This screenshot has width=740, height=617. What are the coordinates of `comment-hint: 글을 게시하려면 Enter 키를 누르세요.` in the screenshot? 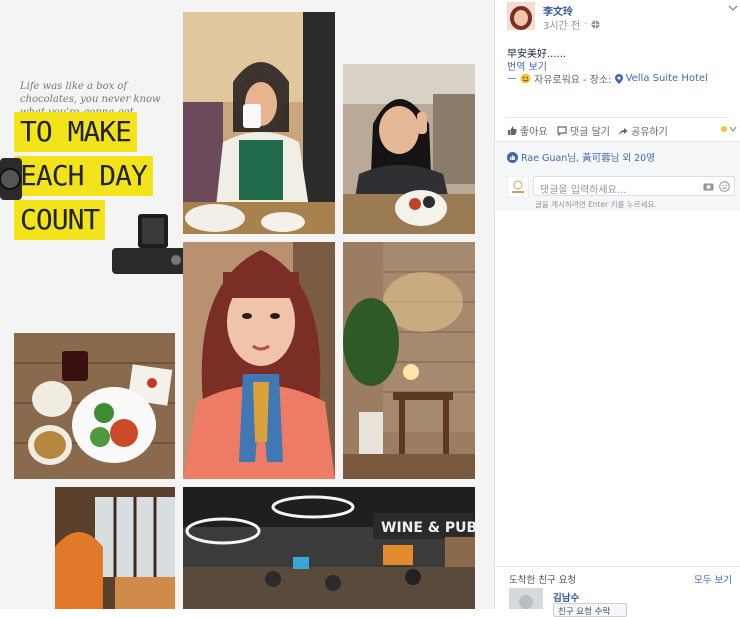 It's located at (596, 204).